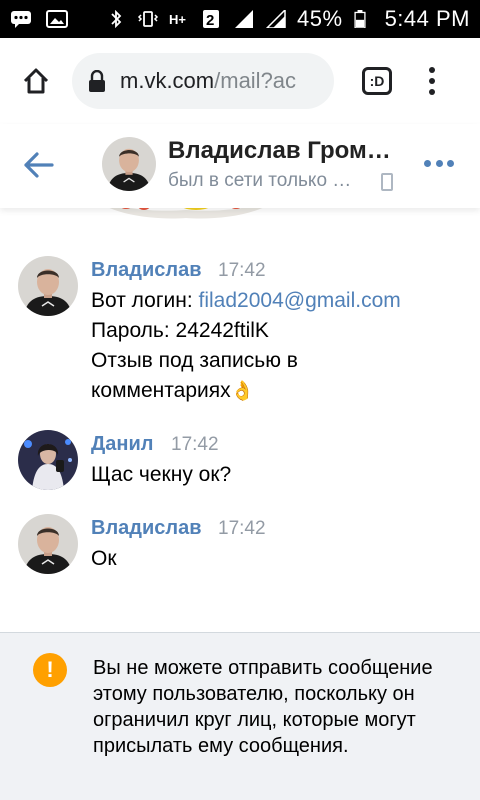 The height and width of the screenshot is (800, 480). What do you see at coordinates (439, 165) in the screenshot?
I see `more-options-button` at bounding box center [439, 165].